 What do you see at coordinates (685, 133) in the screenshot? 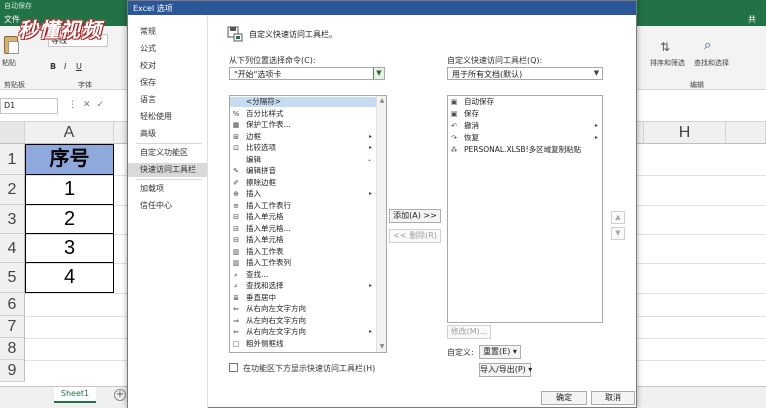
I see `column-header-h: H` at bounding box center [685, 133].